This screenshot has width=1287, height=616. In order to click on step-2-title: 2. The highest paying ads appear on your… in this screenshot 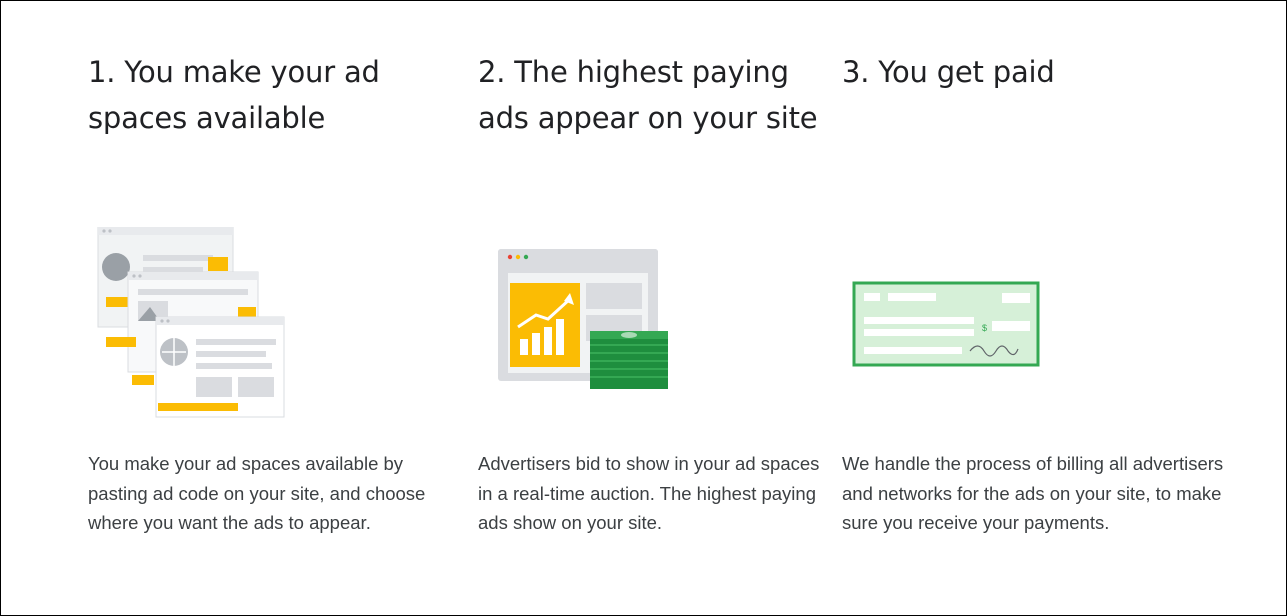, I will do `click(648, 95)`.